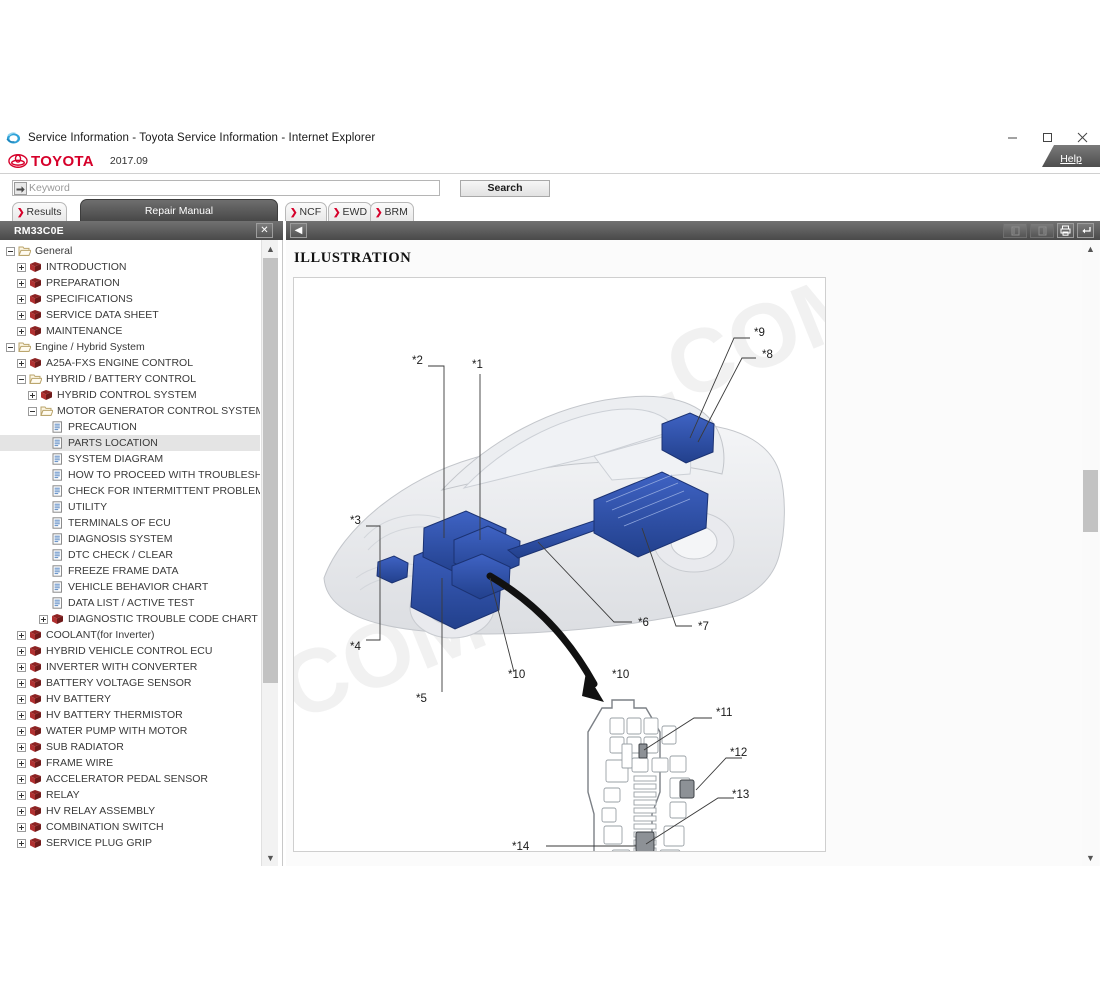 This screenshot has width=1100, height=1000. What do you see at coordinates (298, 230) in the screenshot?
I see `collapse-tree-button: ◀` at bounding box center [298, 230].